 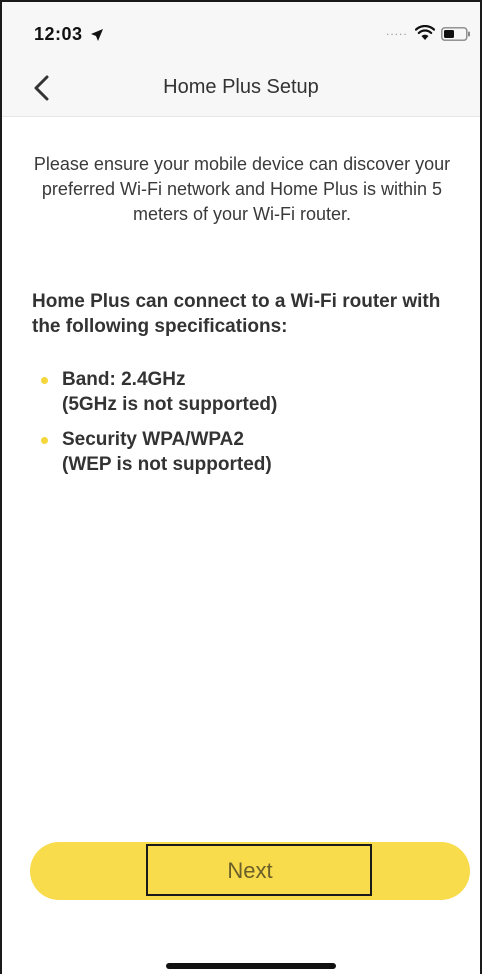 What do you see at coordinates (425, 32) in the screenshot?
I see `wifi-icon` at bounding box center [425, 32].